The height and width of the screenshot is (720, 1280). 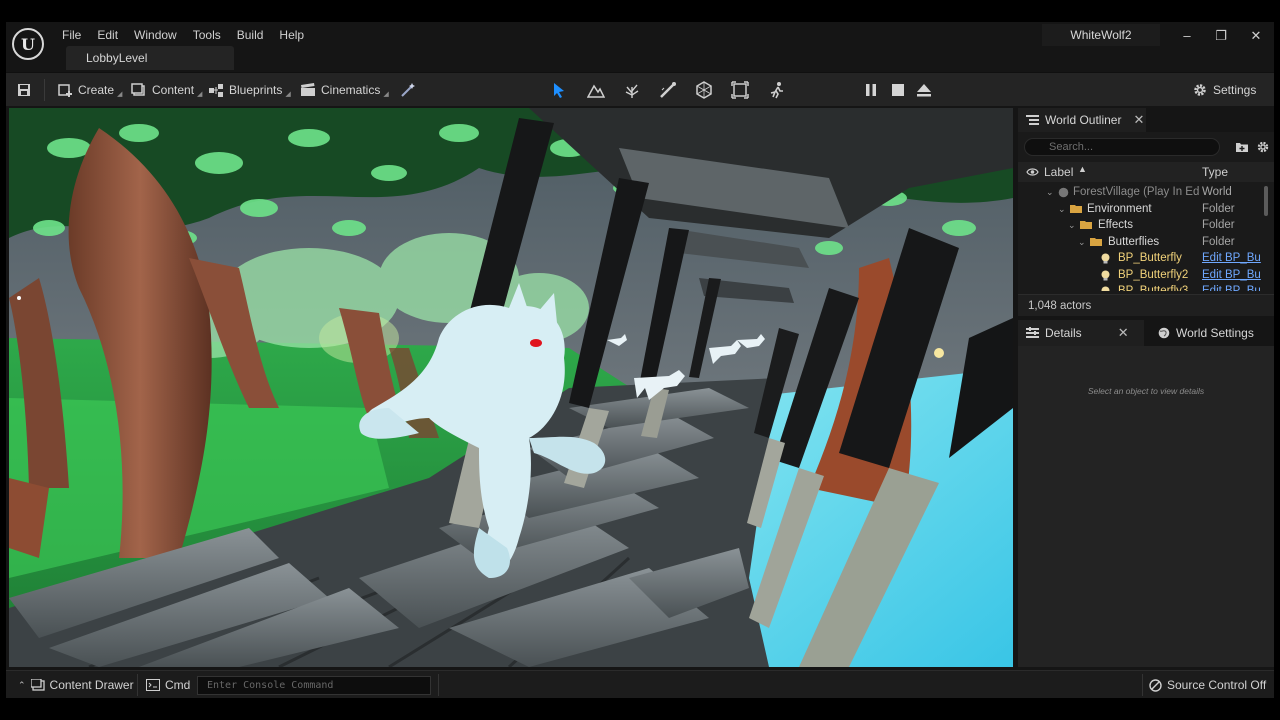 I want to click on pause-icon, so click(x=871, y=90).